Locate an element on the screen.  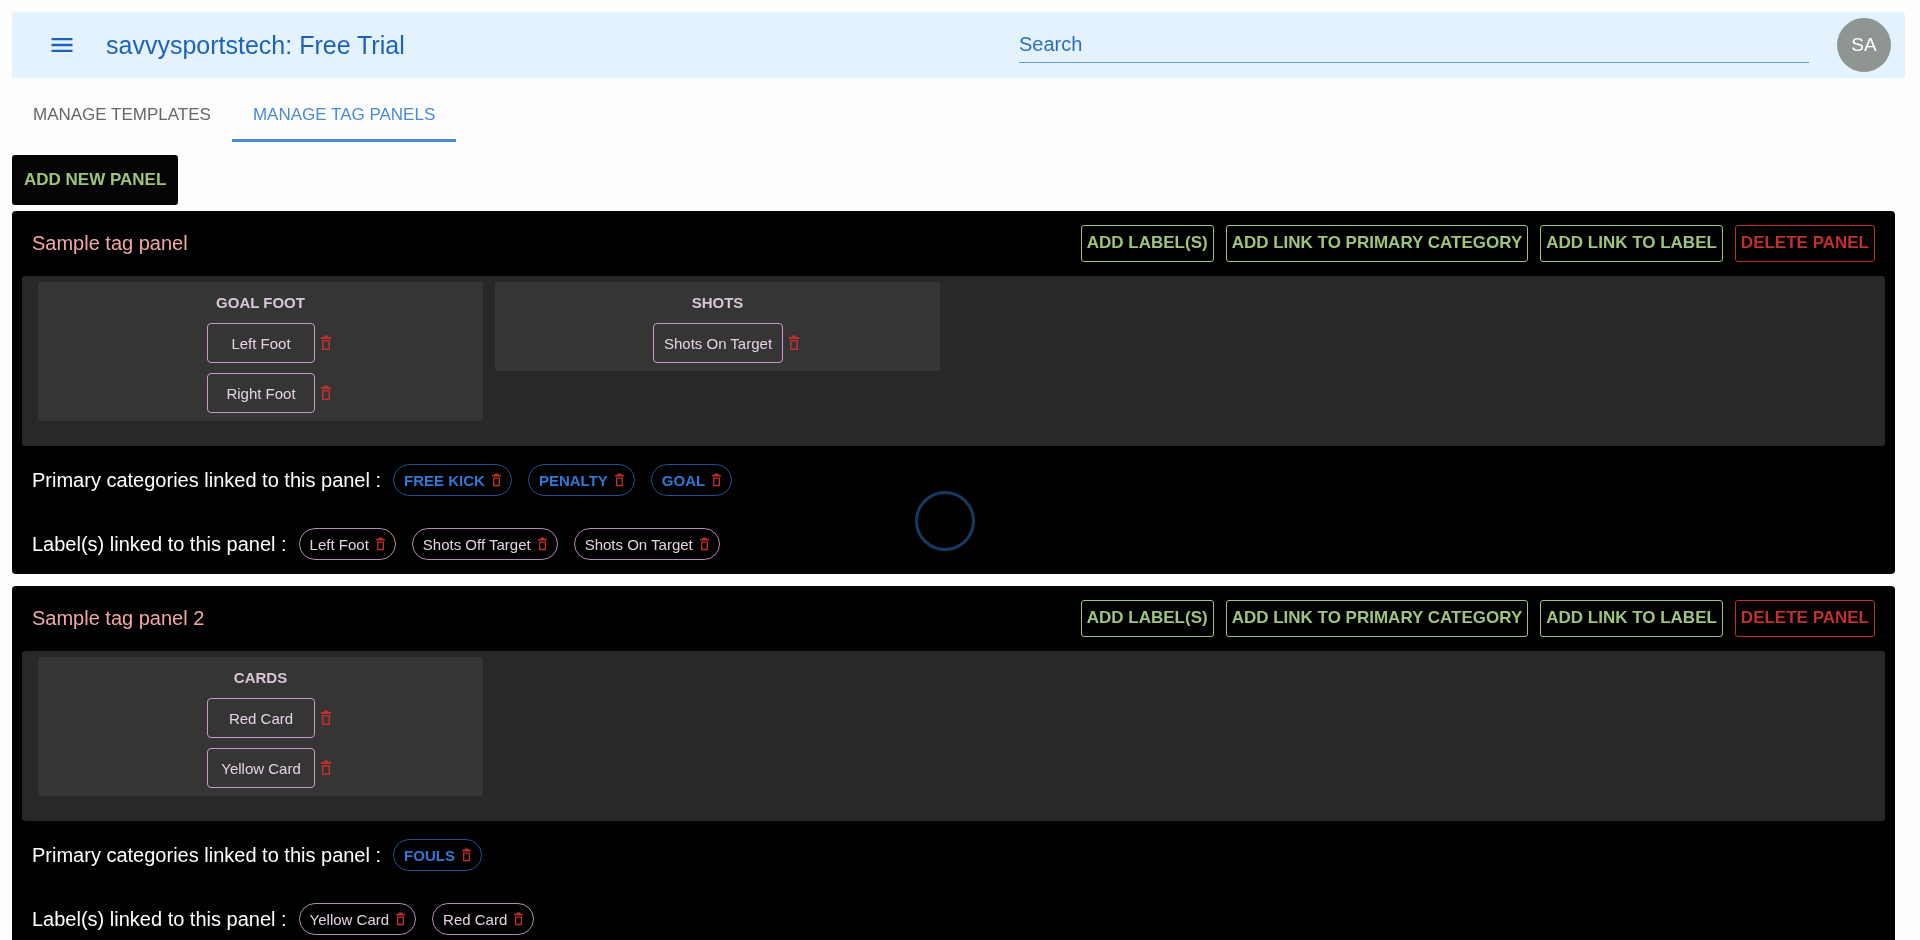
label-button: Right Foot is located at coordinates (261, 393).